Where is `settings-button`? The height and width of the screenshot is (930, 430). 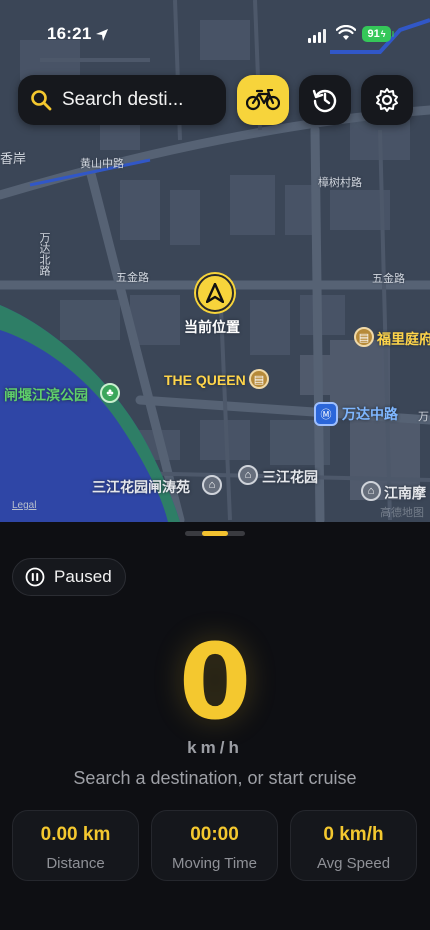 settings-button is located at coordinates (387, 100).